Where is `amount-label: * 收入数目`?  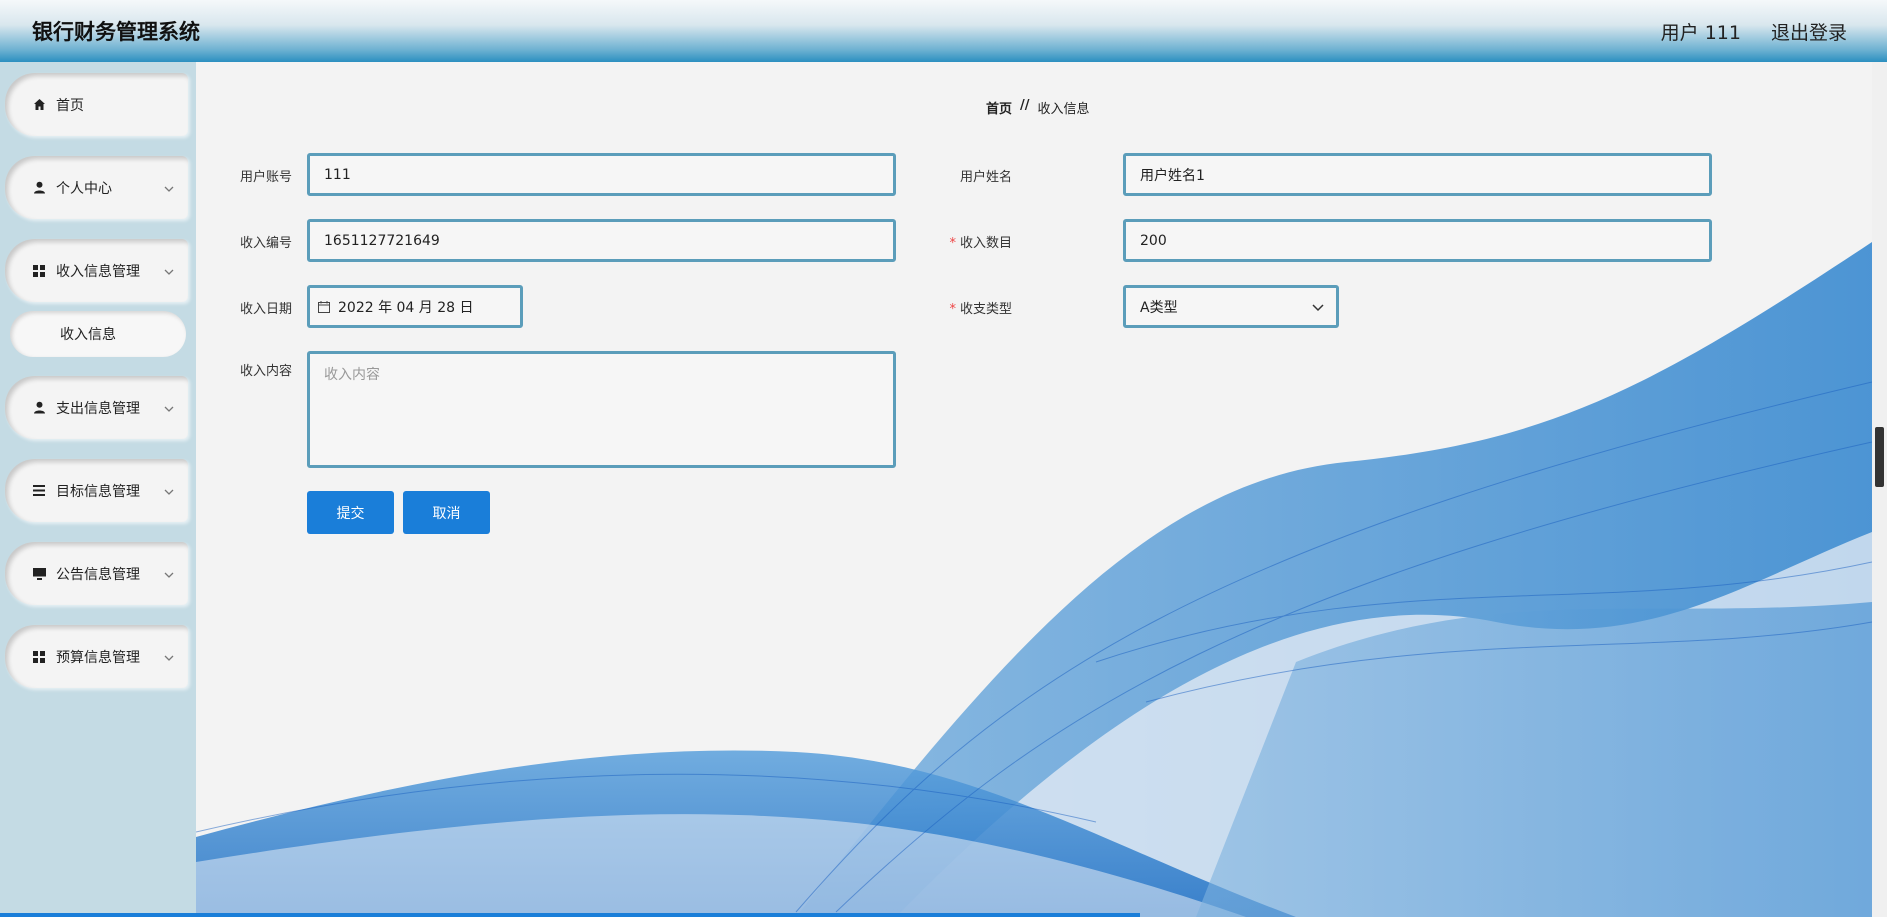 amount-label: * 收入数目 is located at coordinates (962, 241).